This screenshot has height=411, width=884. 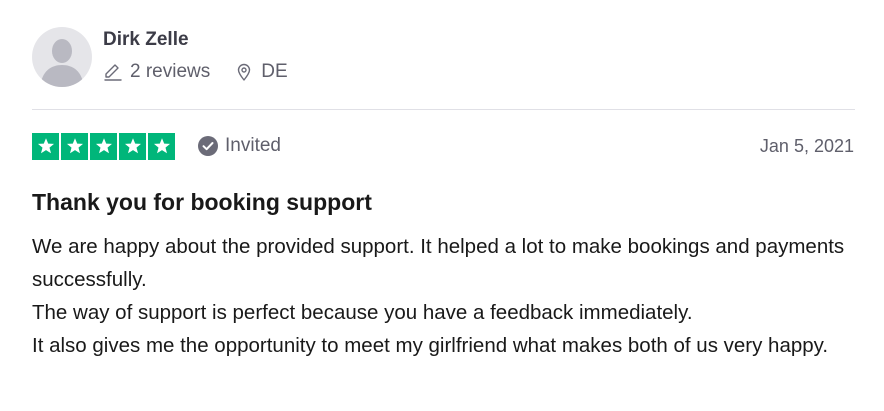 I want to click on country-label: DE, so click(x=274, y=71).